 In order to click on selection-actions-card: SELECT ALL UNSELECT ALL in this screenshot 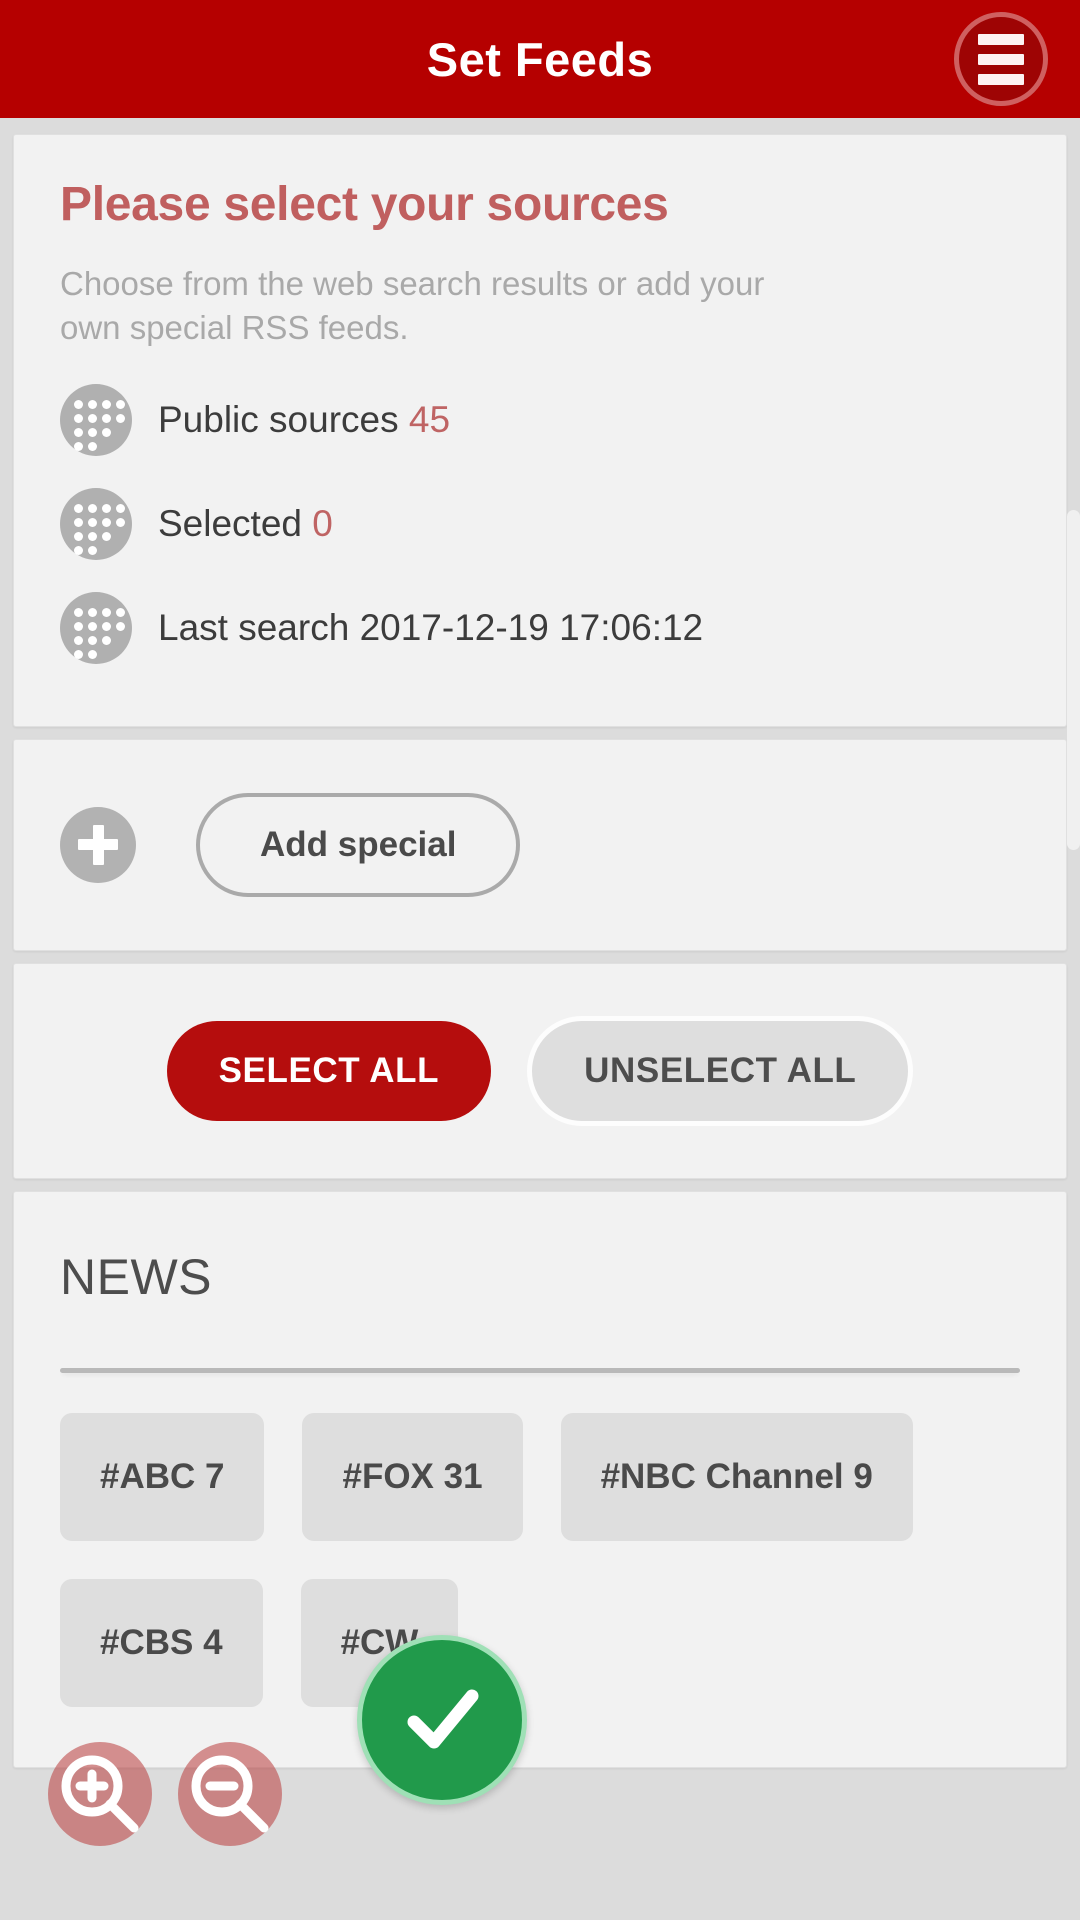, I will do `click(540, 1070)`.